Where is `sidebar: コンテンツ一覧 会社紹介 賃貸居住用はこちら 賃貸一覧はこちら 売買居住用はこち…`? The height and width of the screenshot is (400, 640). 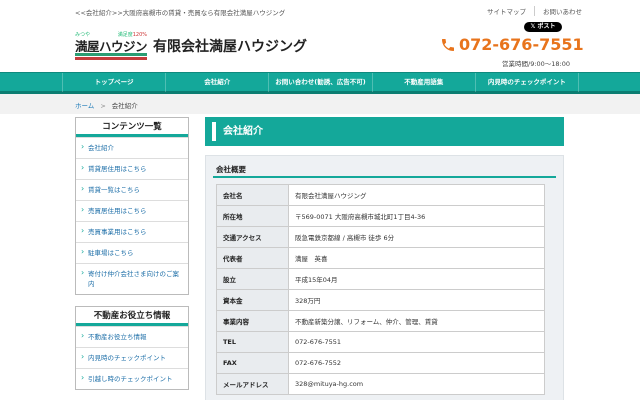
sidebar: コンテンツ一覧 会社紹介 賃貸居住用はこちら 賃貸一覧はこちら 売買居住用はこち… is located at coordinates (132, 258).